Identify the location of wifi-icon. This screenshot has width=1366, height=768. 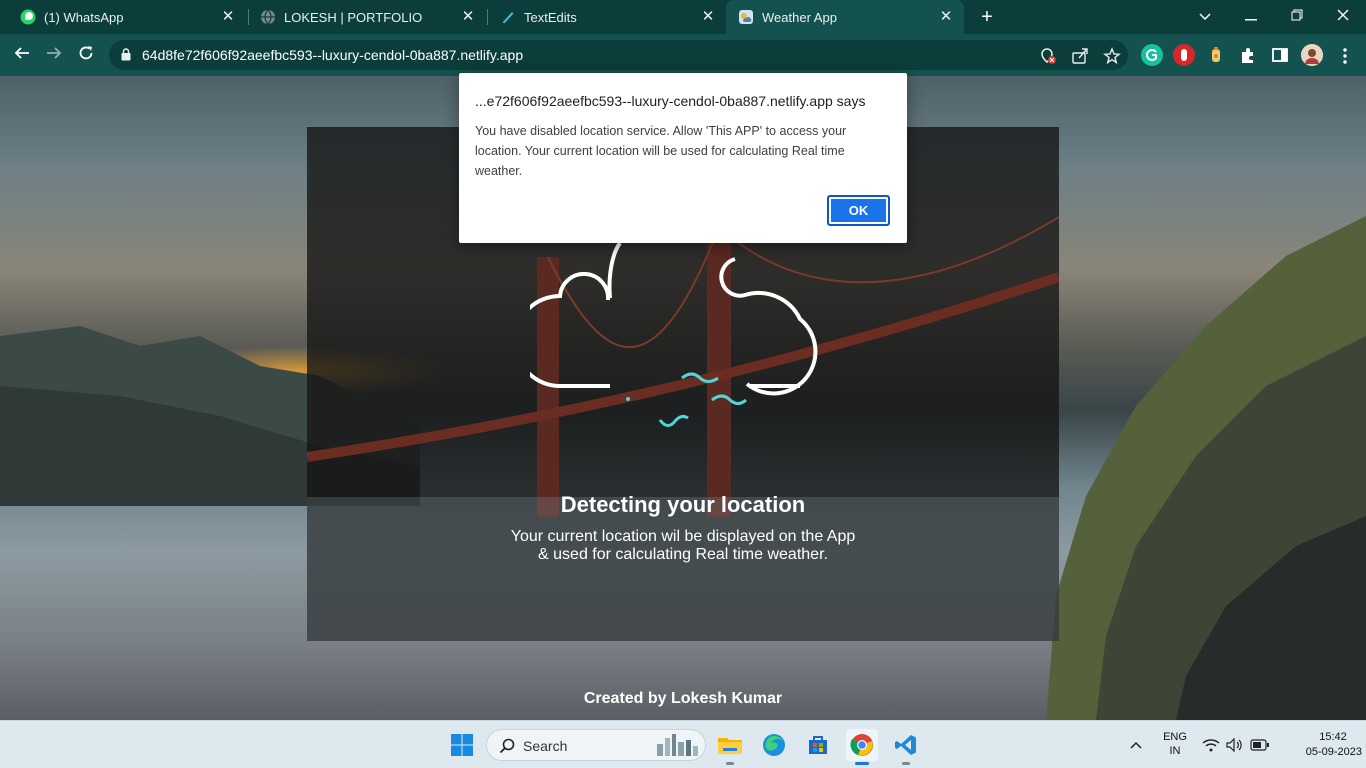
(1211, 745).